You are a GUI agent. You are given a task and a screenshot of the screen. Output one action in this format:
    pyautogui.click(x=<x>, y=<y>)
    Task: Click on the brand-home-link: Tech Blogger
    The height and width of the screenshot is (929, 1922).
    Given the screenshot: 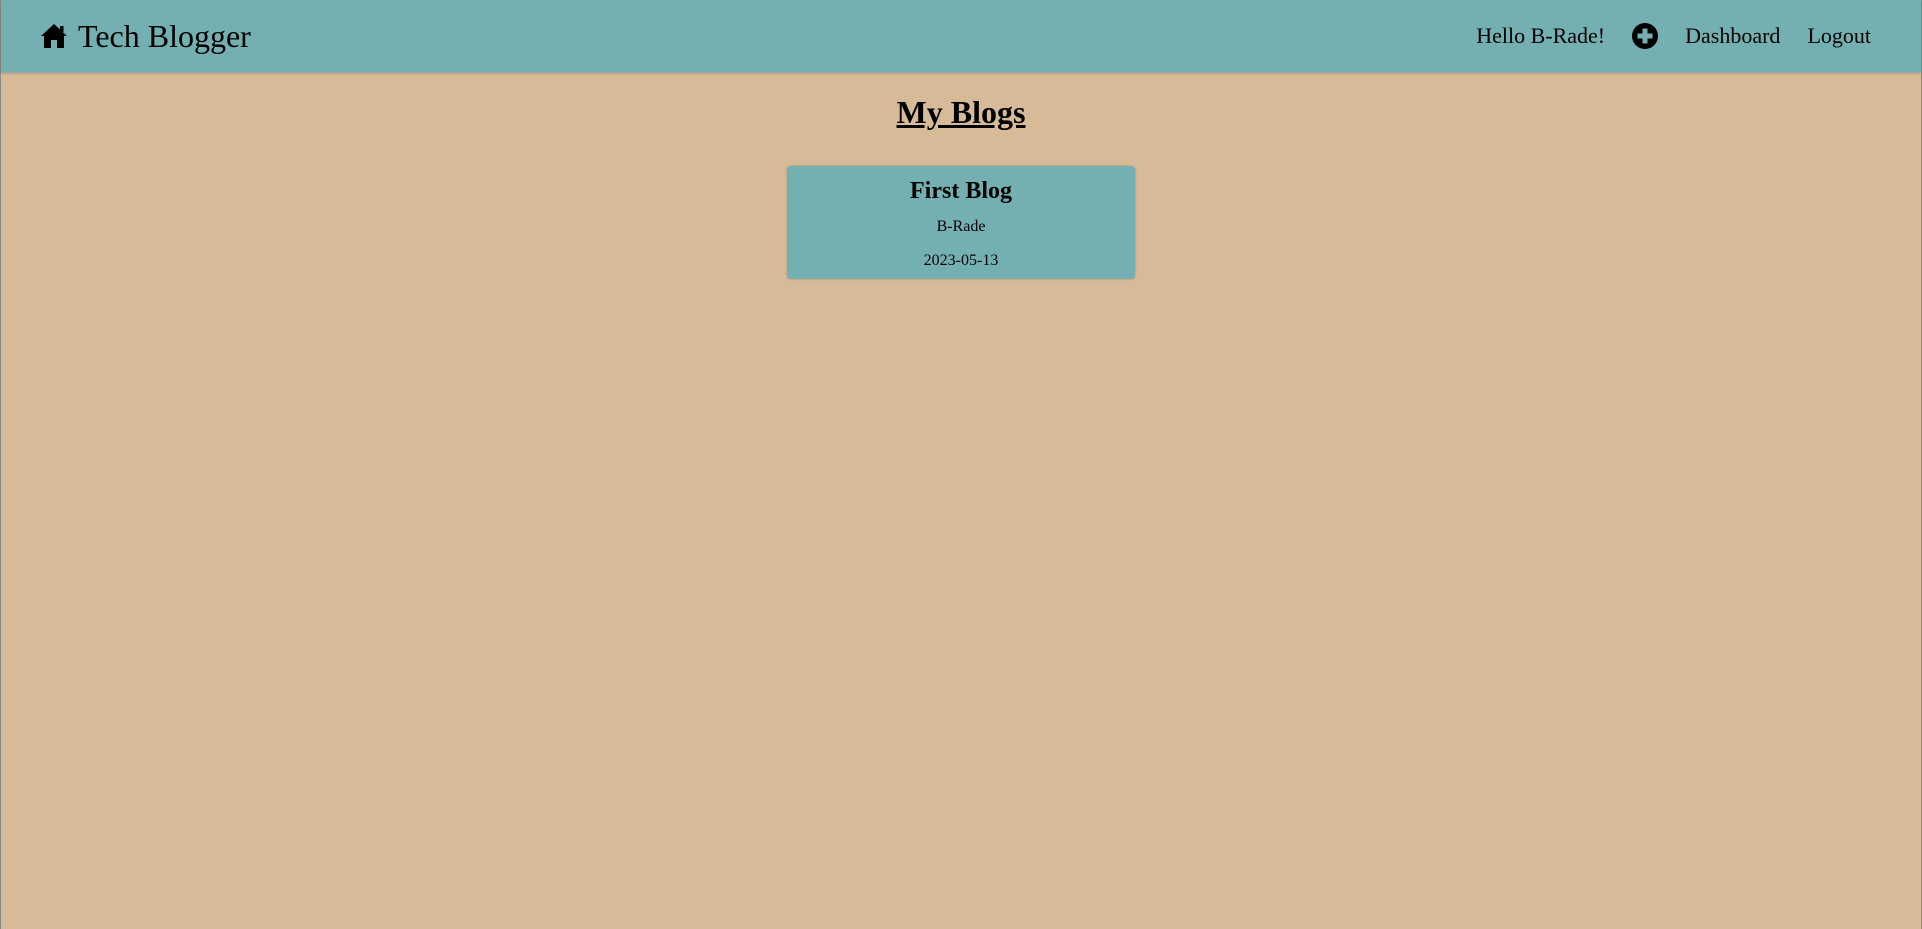 What is the action you would take?
    pyautogui.click(x=145, y=36)
    